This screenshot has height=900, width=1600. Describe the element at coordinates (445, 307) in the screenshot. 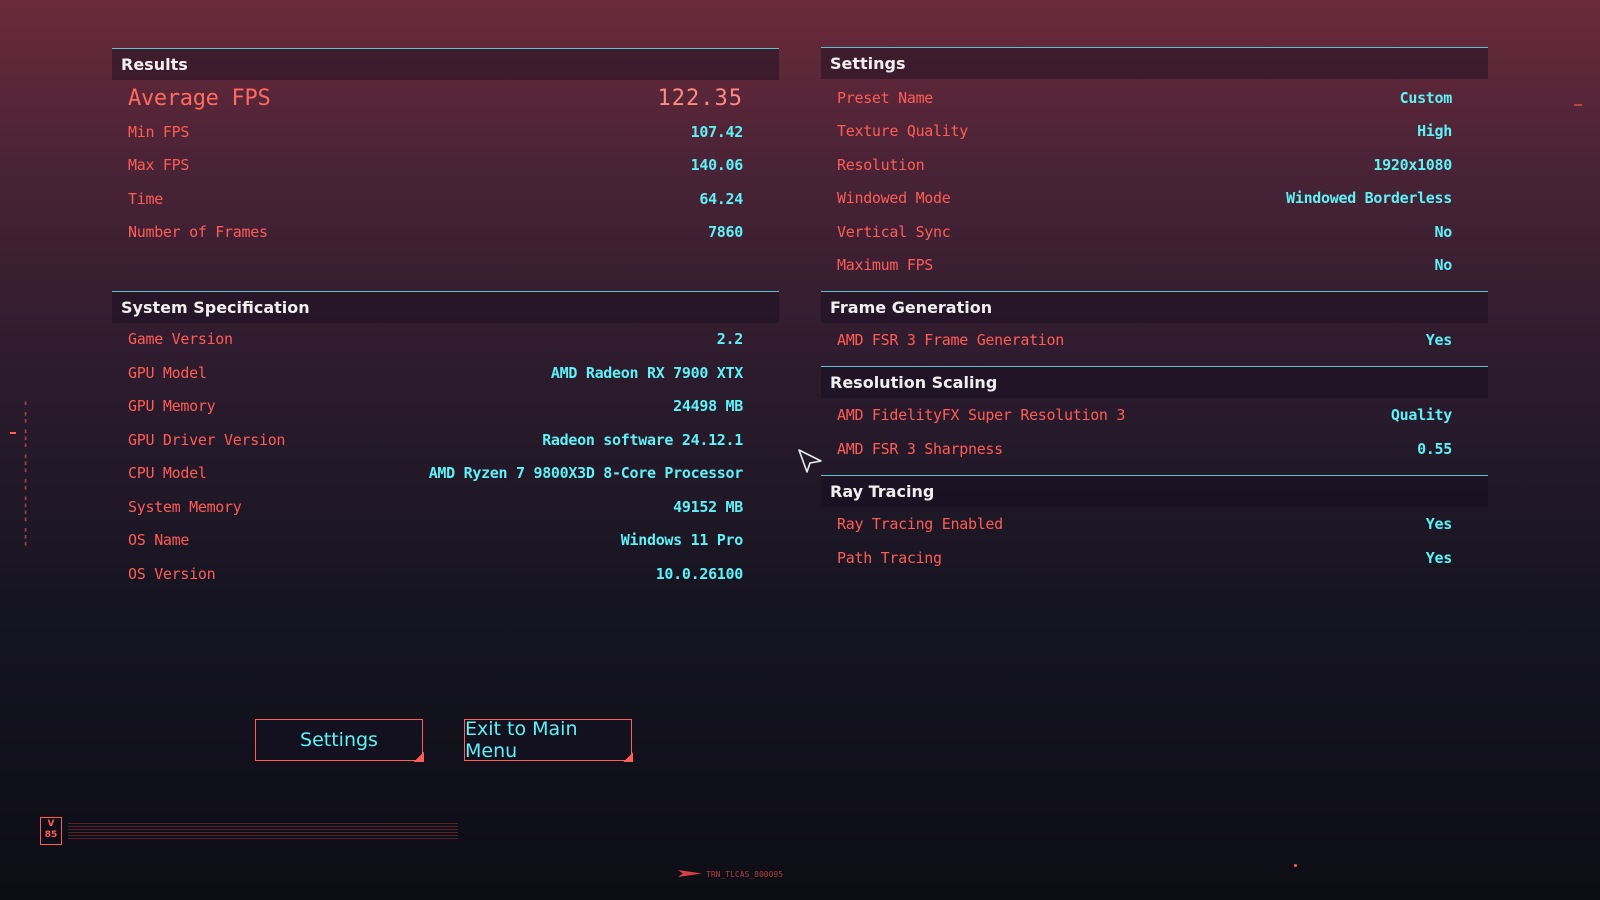

I see `system-spec-header: System Specification` at that location.